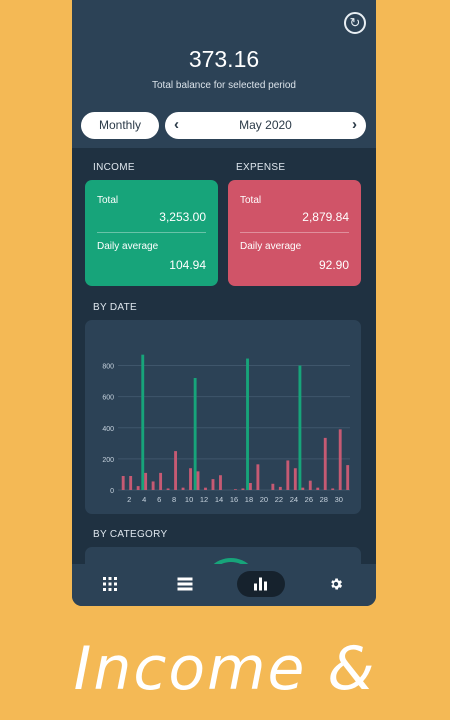  Describe the element at coordinates (224, 585) in the screenshot. I see `bottom-nav` at that location.